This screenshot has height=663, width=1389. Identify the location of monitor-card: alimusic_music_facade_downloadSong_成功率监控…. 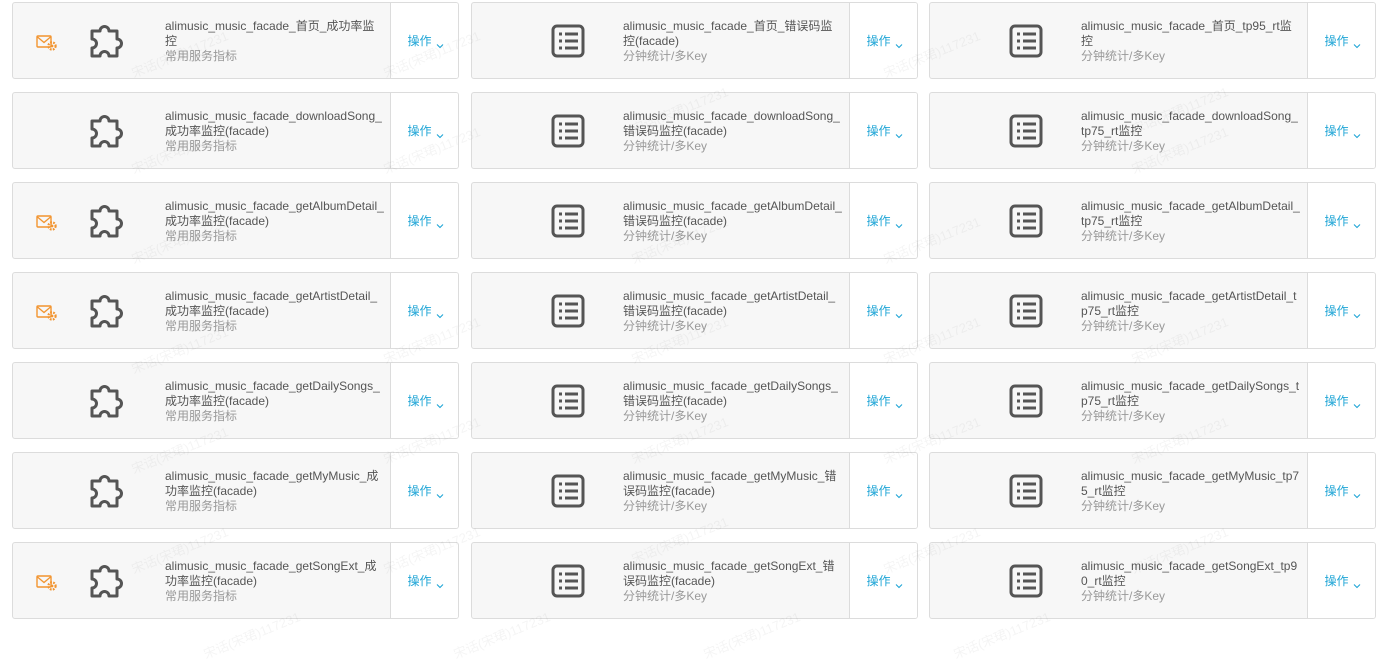
(235, 130).